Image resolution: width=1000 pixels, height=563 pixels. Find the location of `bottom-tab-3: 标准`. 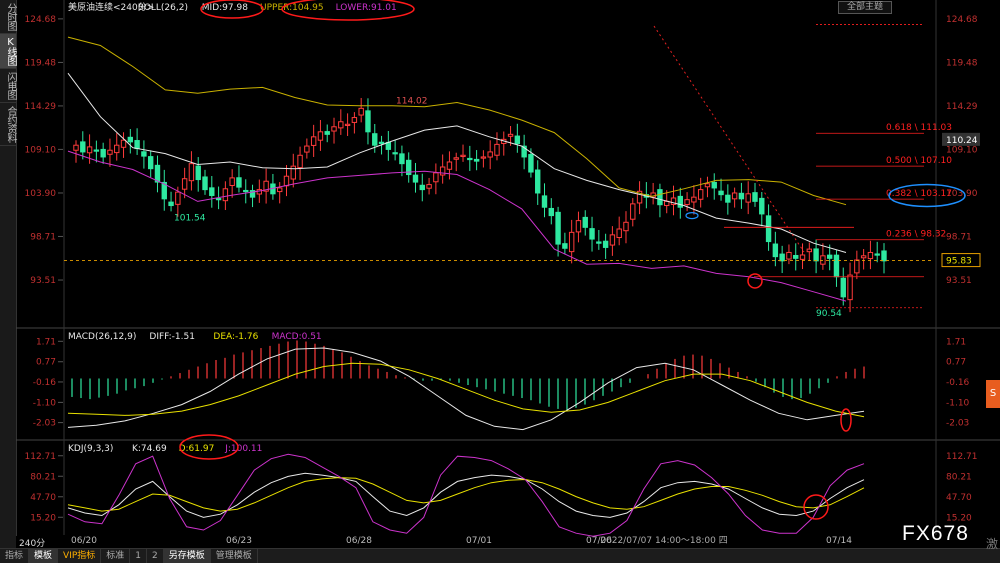

bottom-tab-3: 标准 is located at coordinates (116, 556).